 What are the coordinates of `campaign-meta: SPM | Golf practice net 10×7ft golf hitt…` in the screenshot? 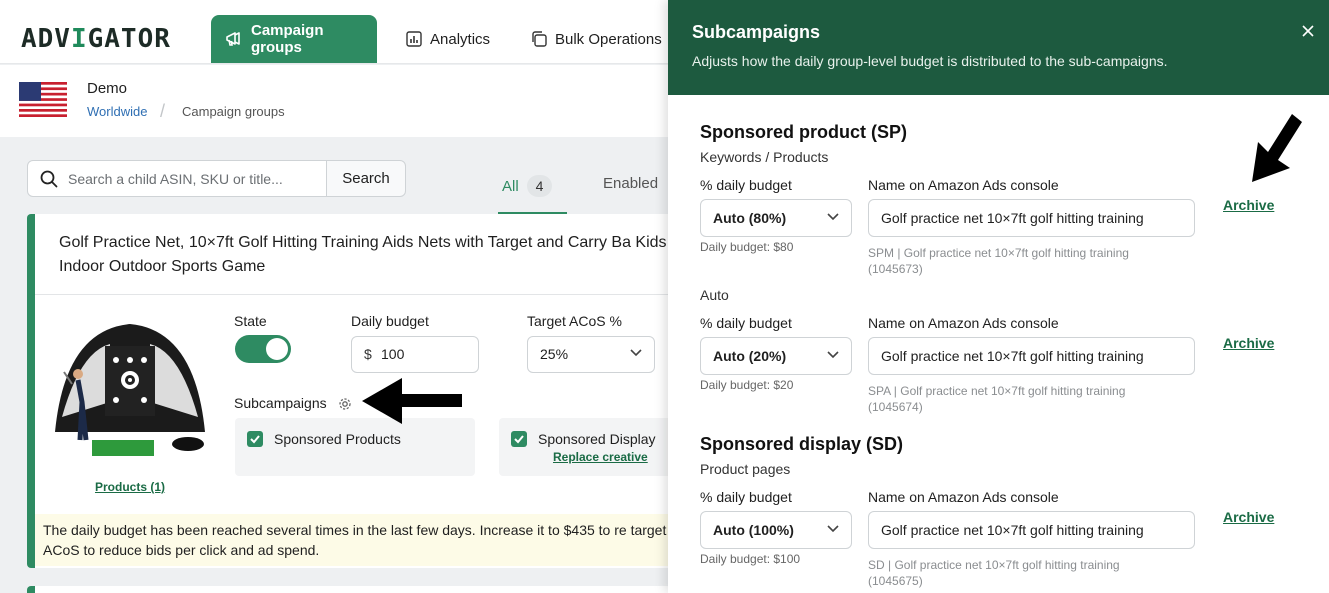 It's located at (998, 261).